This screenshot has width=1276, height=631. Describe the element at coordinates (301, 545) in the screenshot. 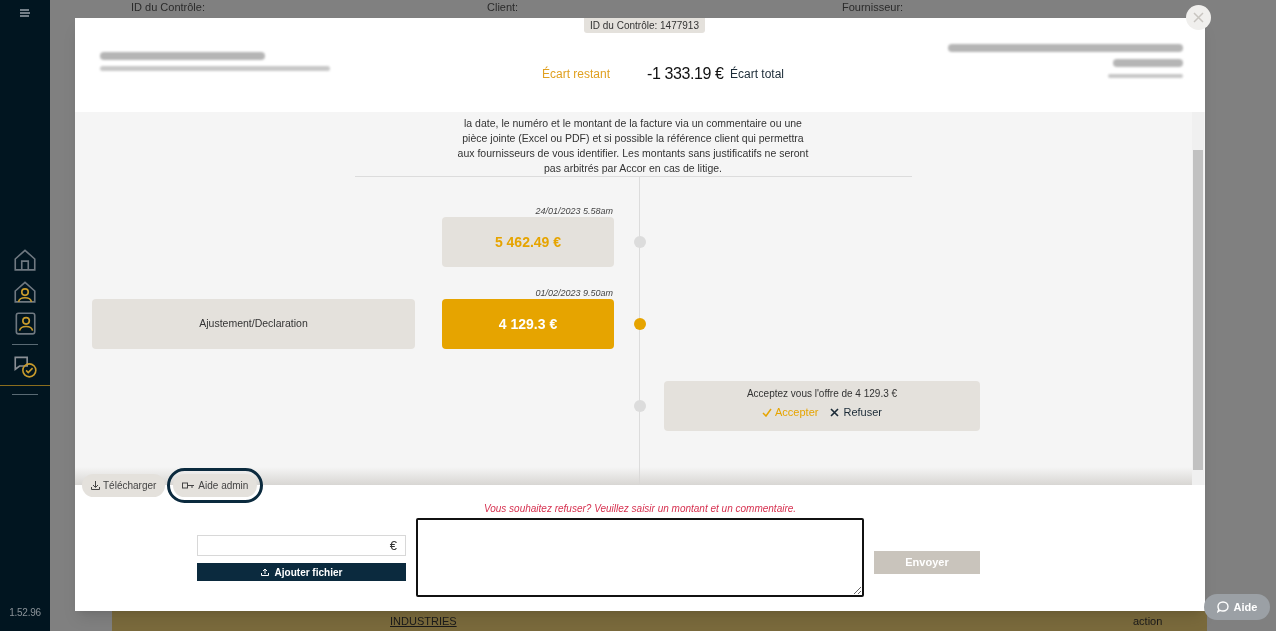

I see `amount-field: €` at that location.